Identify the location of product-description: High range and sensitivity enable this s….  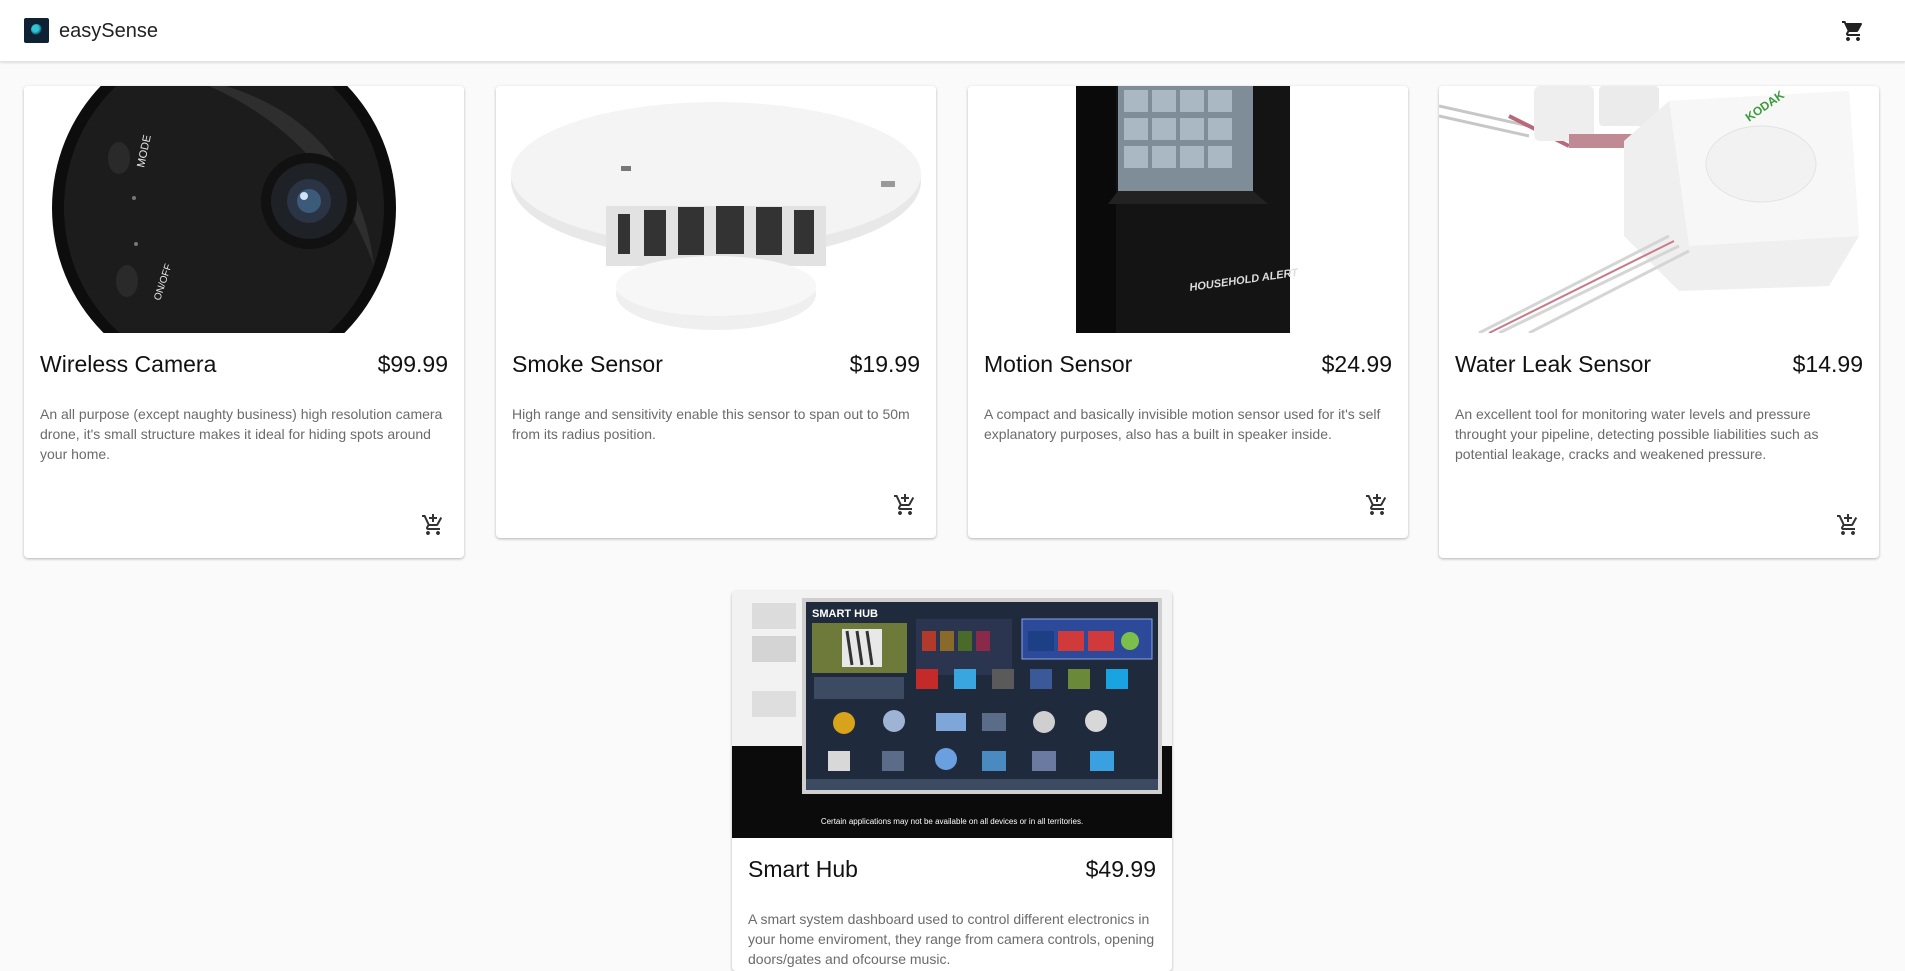
(711, 424).